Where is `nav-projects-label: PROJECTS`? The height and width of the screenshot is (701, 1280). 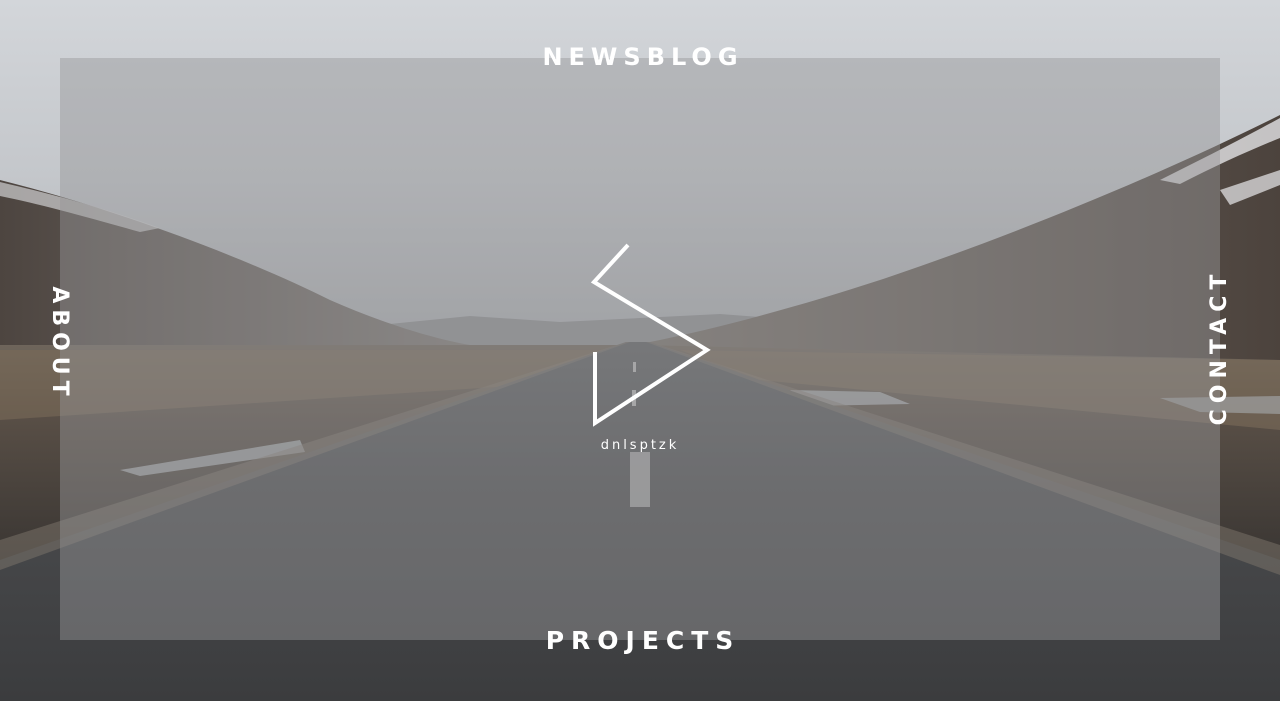 nav-projects-label: PROJECTS is located at coordinates (643, 640).